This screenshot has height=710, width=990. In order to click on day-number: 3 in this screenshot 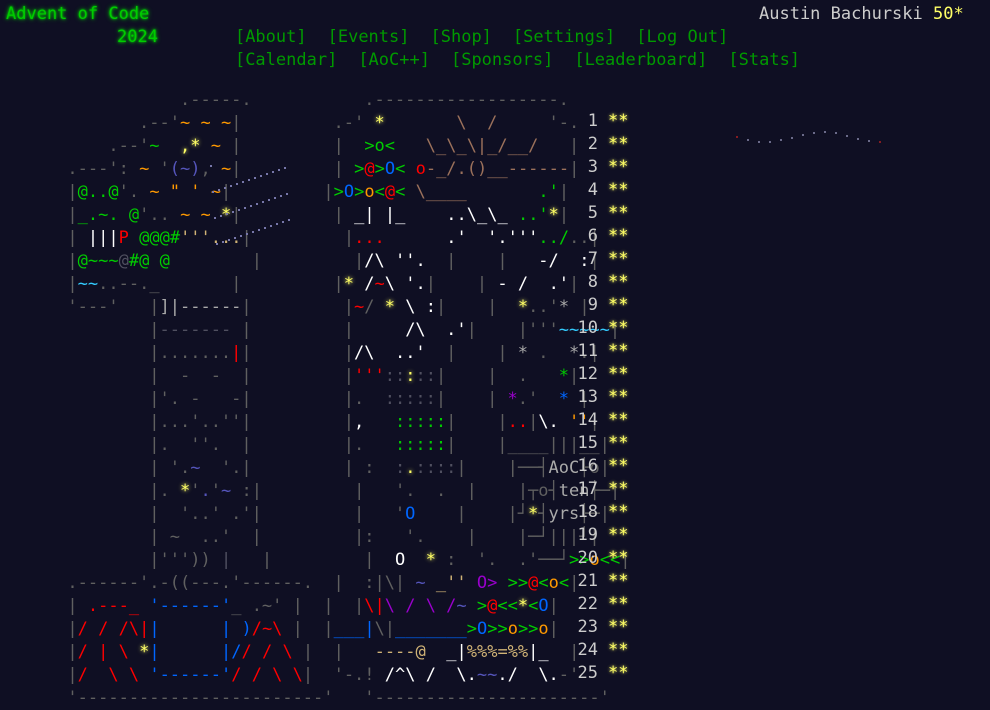, I will do `click(592, 167)`.